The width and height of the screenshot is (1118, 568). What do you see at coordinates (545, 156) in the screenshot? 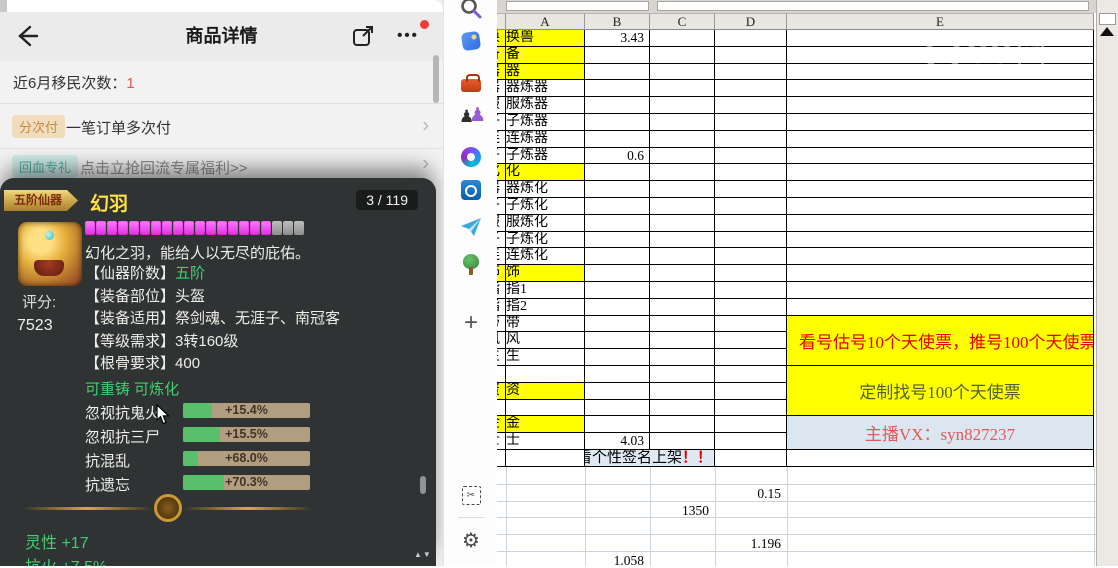
I see `cell-a: 子炼器` at bounding box center [545, 156].